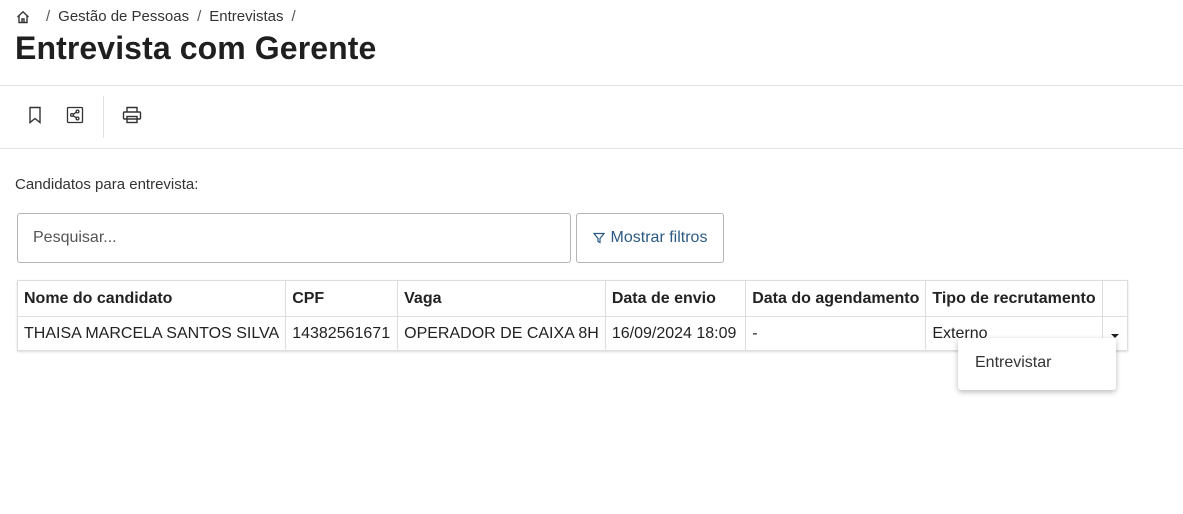 Image resolution: width=1183 pixels, height=514 pixels. What do you see at coordinates (1115, 298) in the screenshot?
I see `column-header-actions` at bounding box center [1115, 298].